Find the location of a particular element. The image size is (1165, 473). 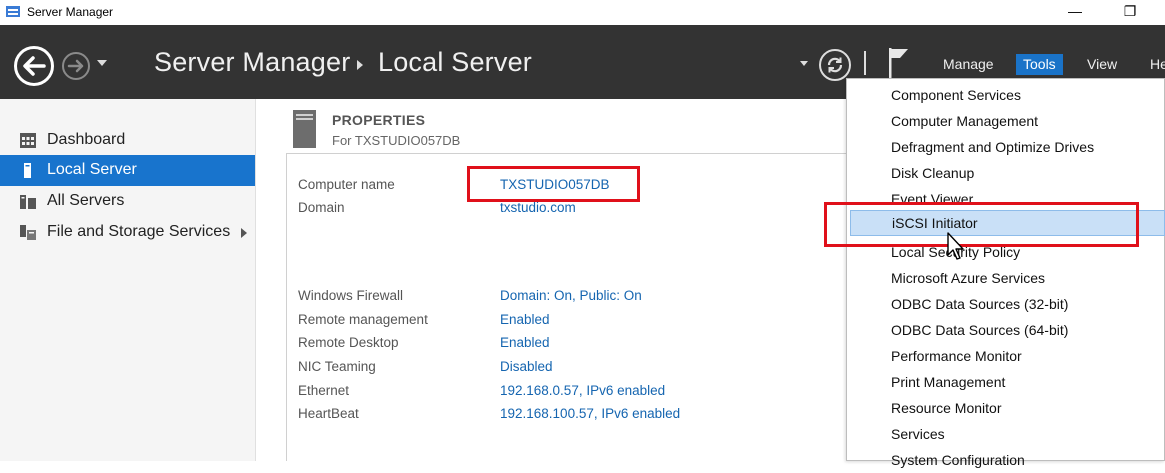

domain-link: txstudio.com is located at coordinates (538, 207).